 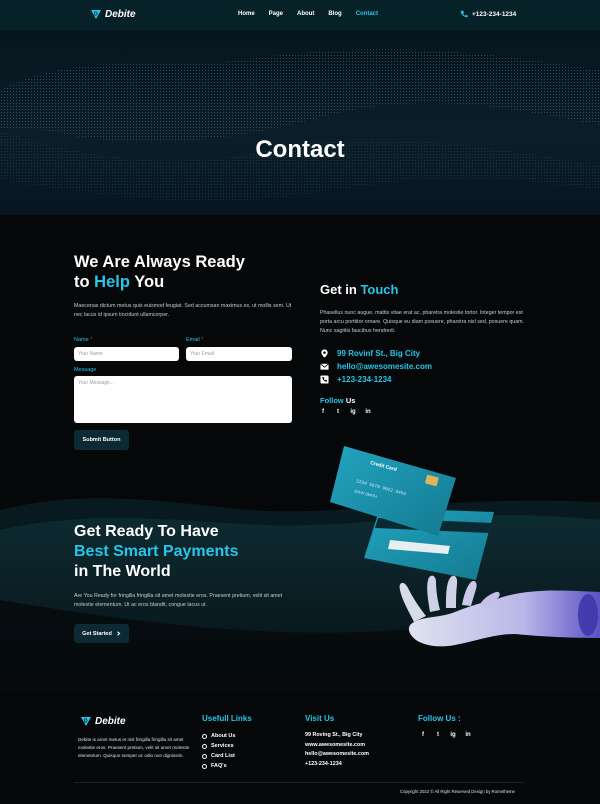 I want to click on footer-divider, so click(x=299, y=782).